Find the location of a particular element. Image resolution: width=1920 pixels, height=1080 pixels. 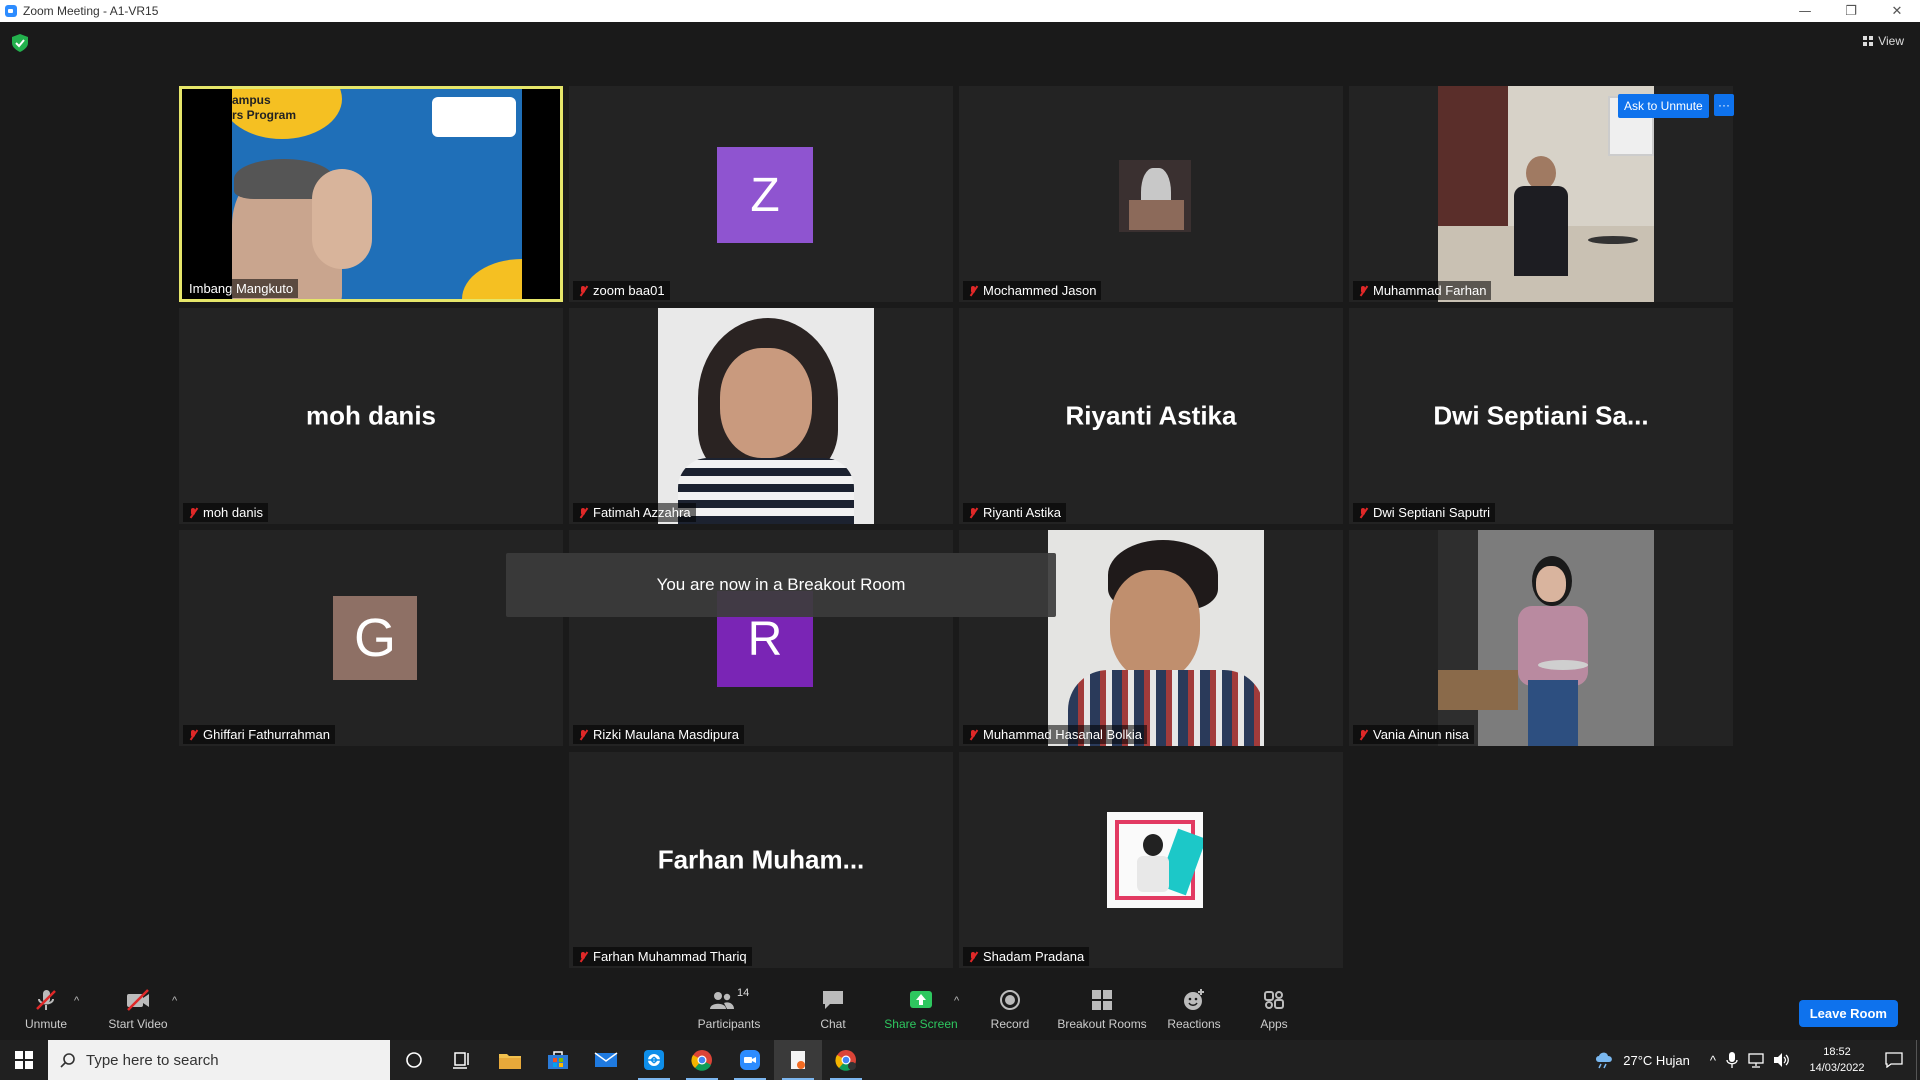

taskbar-search-box: Type here to search is located at coordinates (219, 1060).